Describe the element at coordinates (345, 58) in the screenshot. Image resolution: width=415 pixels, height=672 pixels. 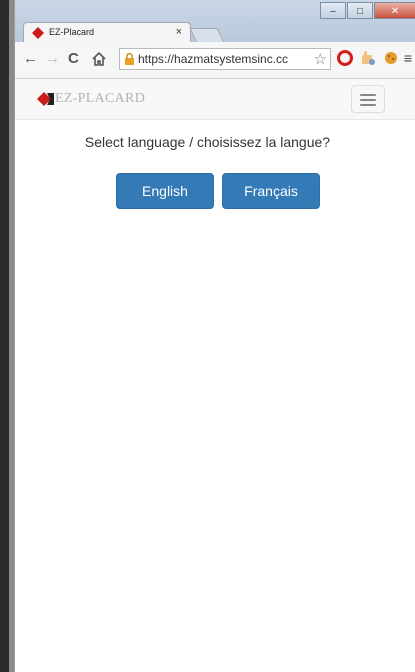
I see `opera-extension-icon` at that location.